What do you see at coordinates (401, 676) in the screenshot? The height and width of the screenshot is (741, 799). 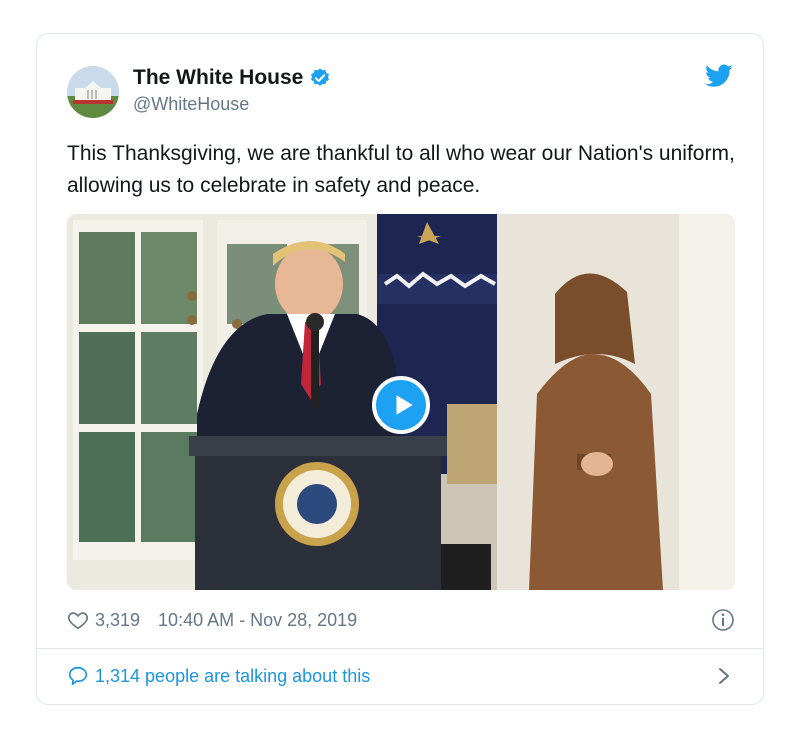 I see `conversation-link: 1,314 people are talking about this` at bounding box center [401, 676].